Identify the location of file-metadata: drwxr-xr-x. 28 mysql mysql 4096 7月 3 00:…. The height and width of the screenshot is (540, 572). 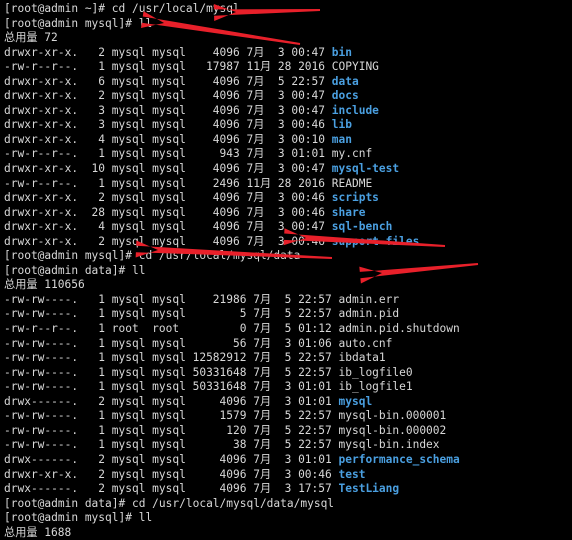
(168, 212).